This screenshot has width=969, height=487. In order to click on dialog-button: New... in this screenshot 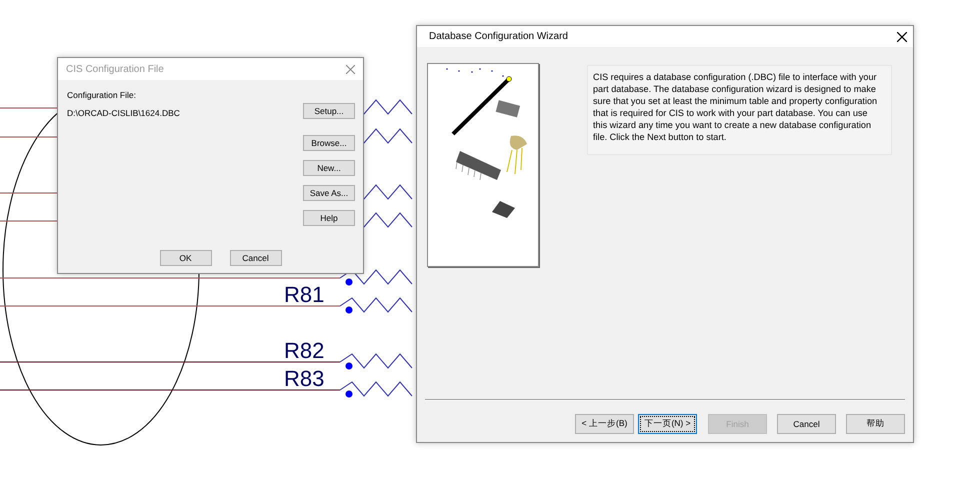, I will do `click(329, 168)`.